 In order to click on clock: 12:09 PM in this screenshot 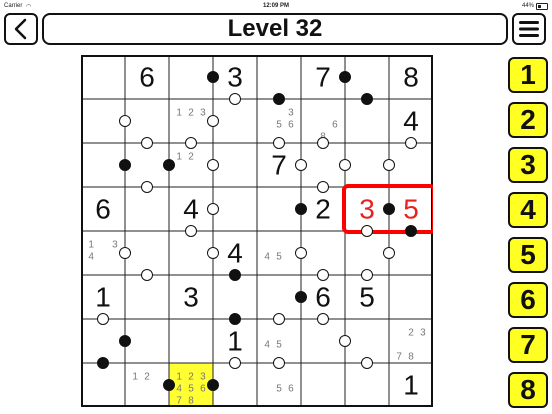, I will do `click(275, 6)`.